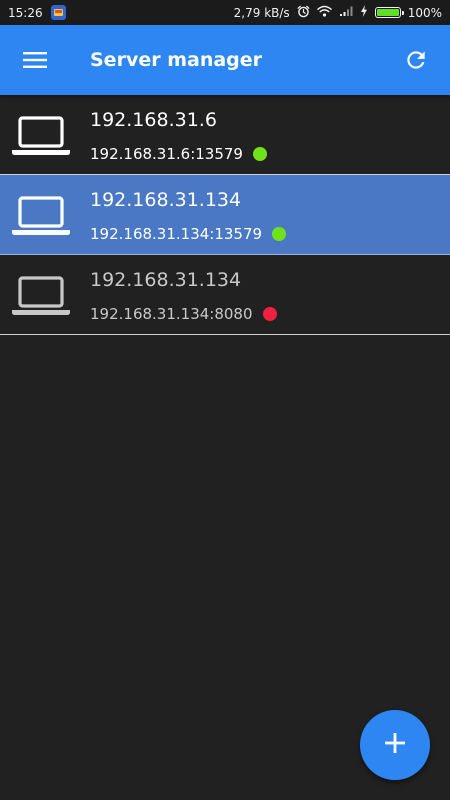 This screenshot has width=450, height=800. Describe the element at coordinates (58, 12) in the screenshot. I see `app-notification-icon` at that location.